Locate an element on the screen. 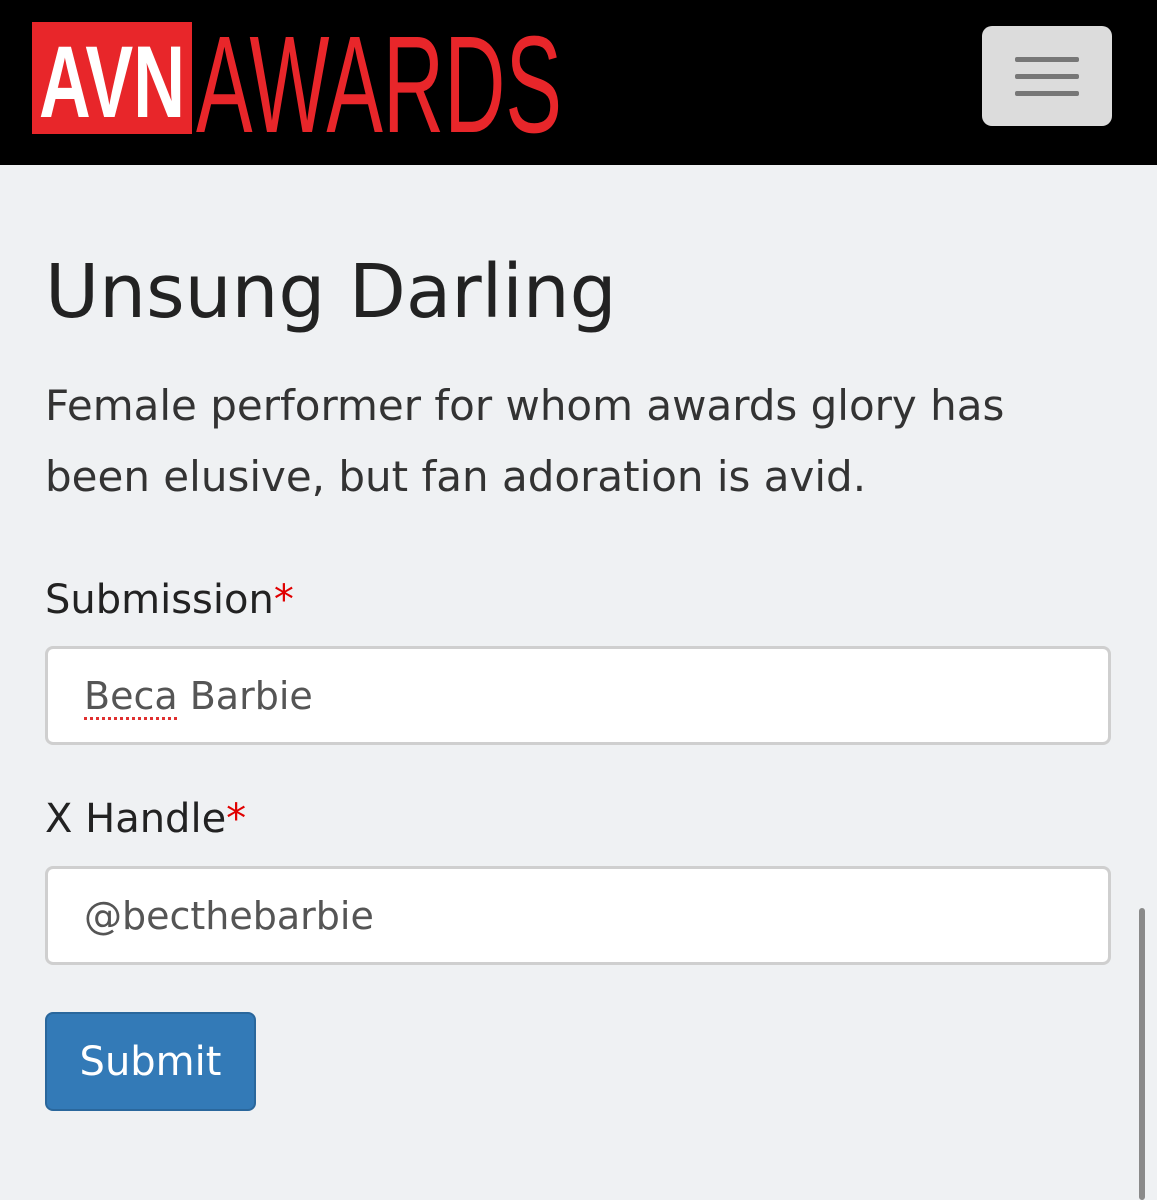 This screenshot has width=1157, height=1200. submission-label-text: Submission is located at coordinates (159, 600).